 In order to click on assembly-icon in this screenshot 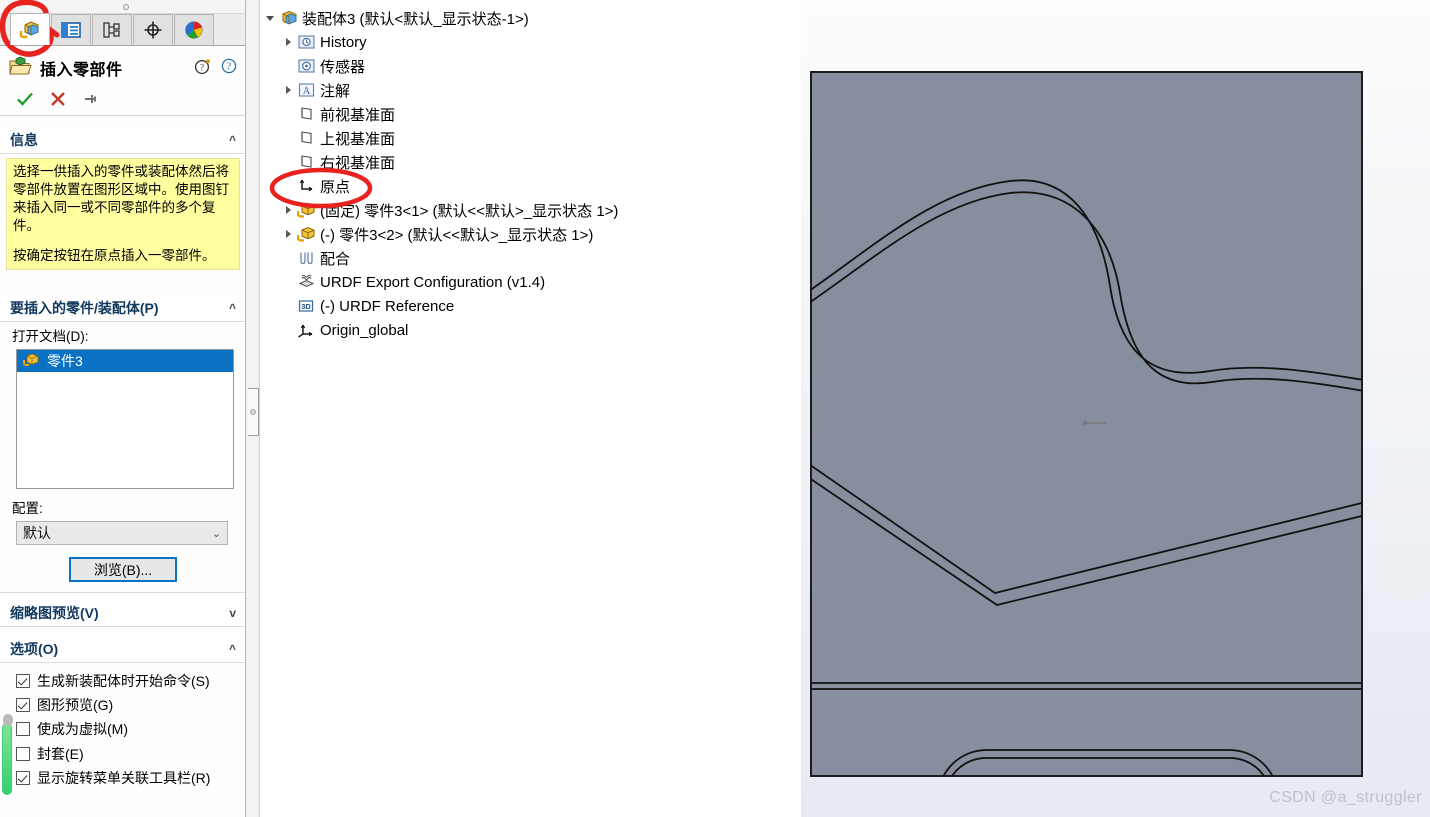, I will do `click(288, 18)`.